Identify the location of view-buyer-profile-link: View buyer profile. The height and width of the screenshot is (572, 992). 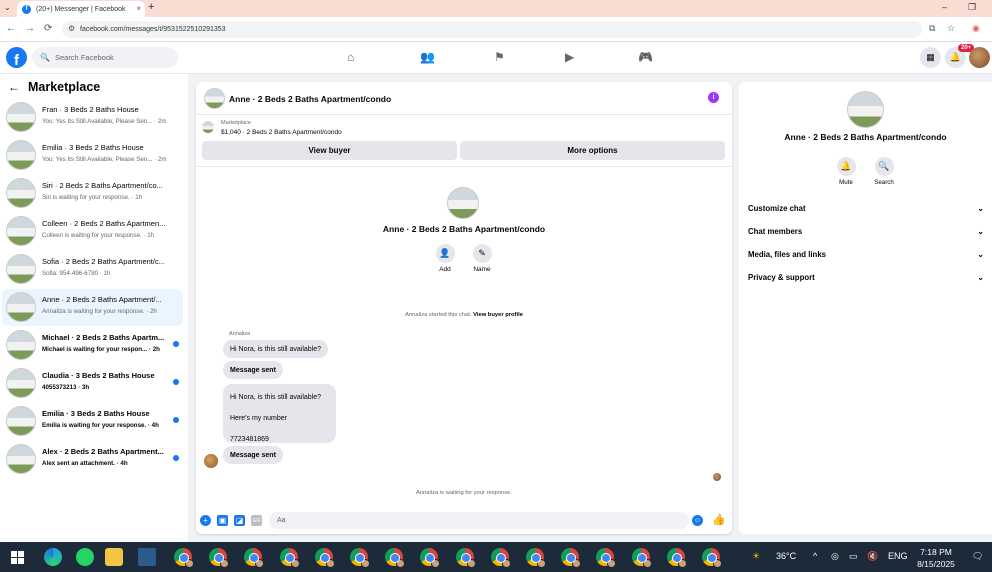
(498, 315).